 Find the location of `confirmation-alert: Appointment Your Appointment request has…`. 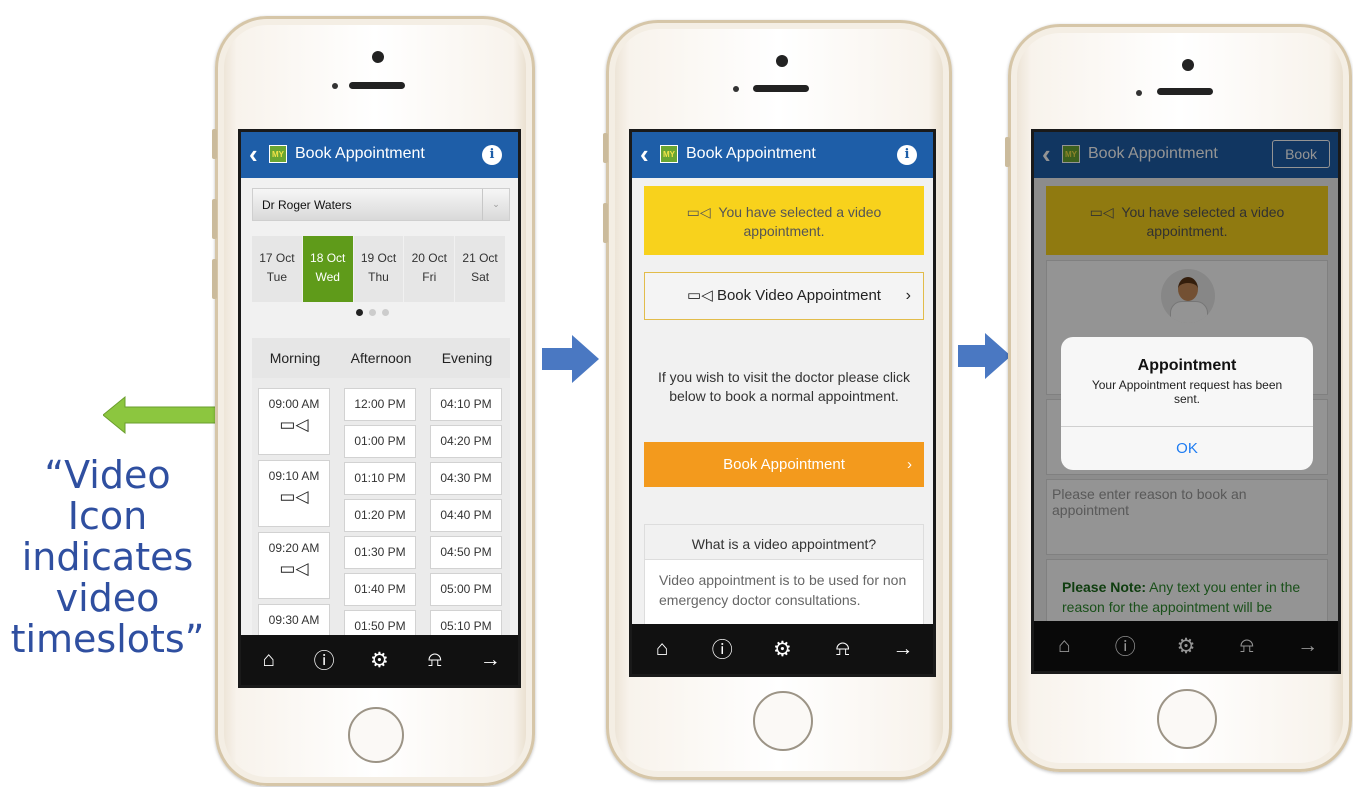

confirmation-alert: Appointment Your Appointment request has… is located at coordinates (1187, 403).